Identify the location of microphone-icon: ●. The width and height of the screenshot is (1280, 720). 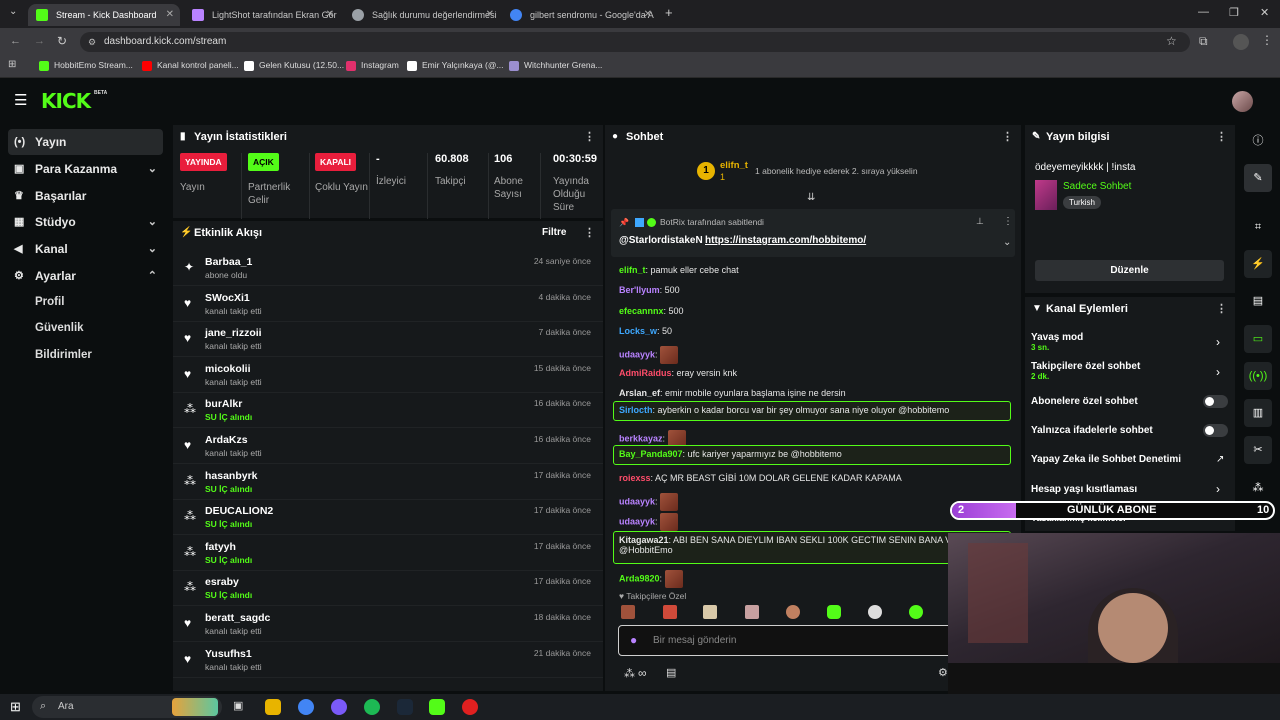
(633, 640).